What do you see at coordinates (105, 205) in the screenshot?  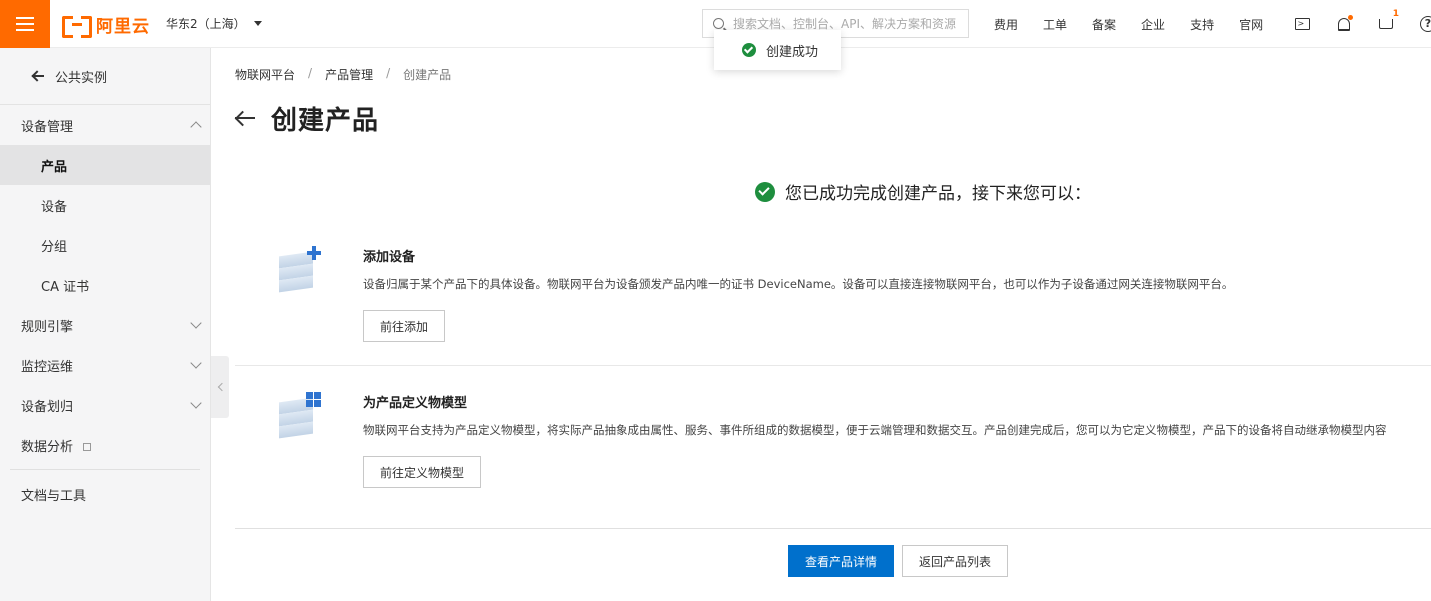 I see `sidebar-item-devices: 设备` at bounding box center [105, 205].